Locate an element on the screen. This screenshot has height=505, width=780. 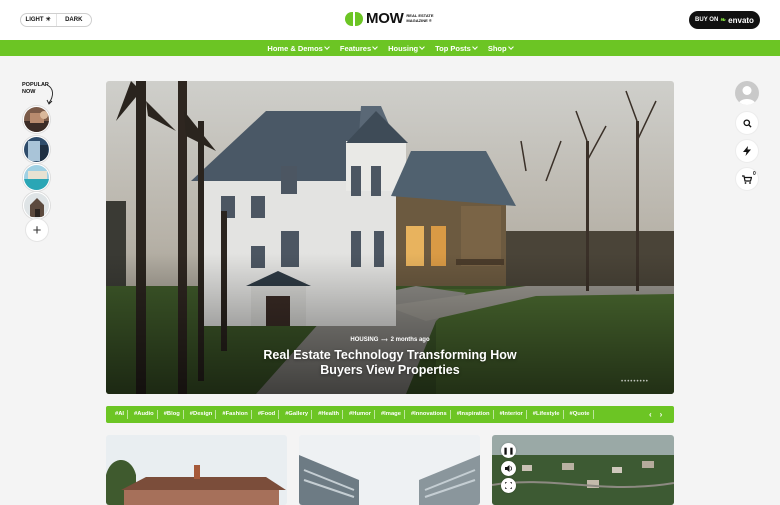
nav-label: Home & Demos is located at coordinates (295, 48).